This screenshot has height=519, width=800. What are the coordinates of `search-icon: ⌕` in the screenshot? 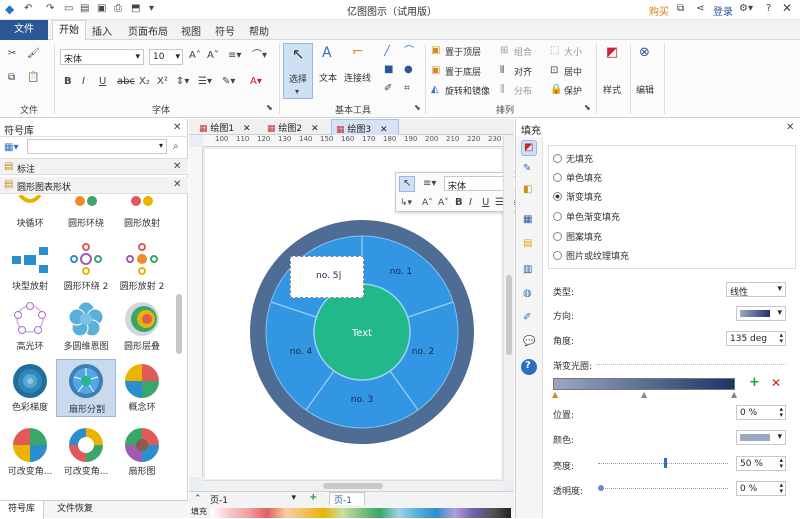 It's located at (176, 147).